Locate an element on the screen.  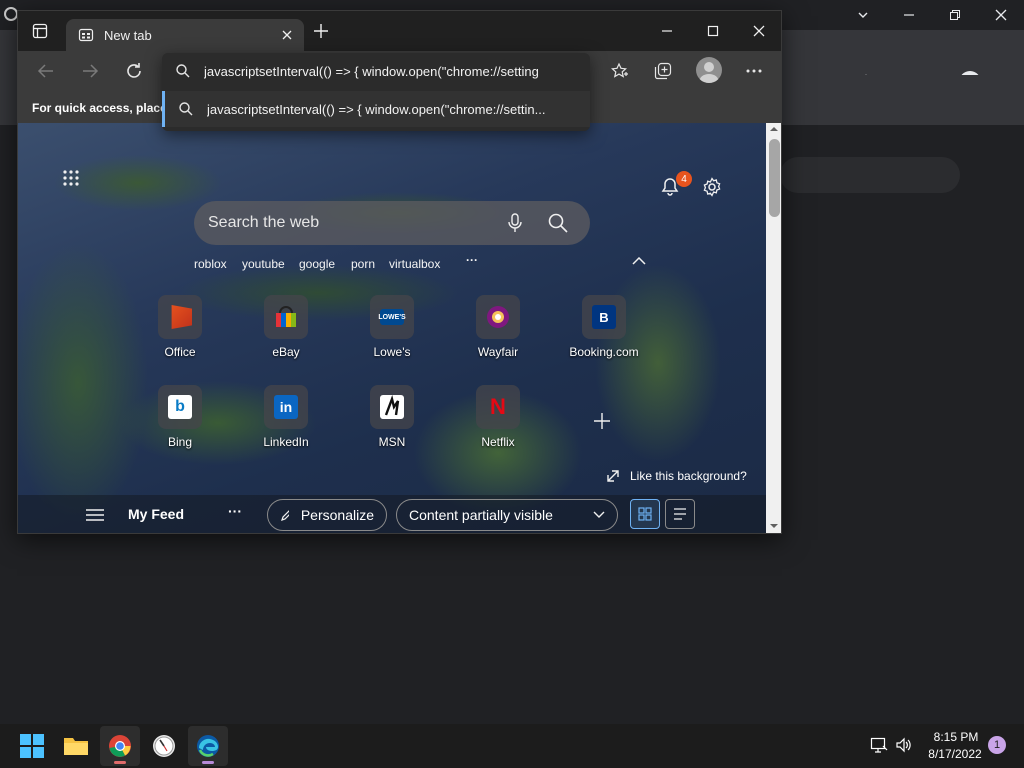
clock-time: 8:15 PM is located at coordinates (956, 737).